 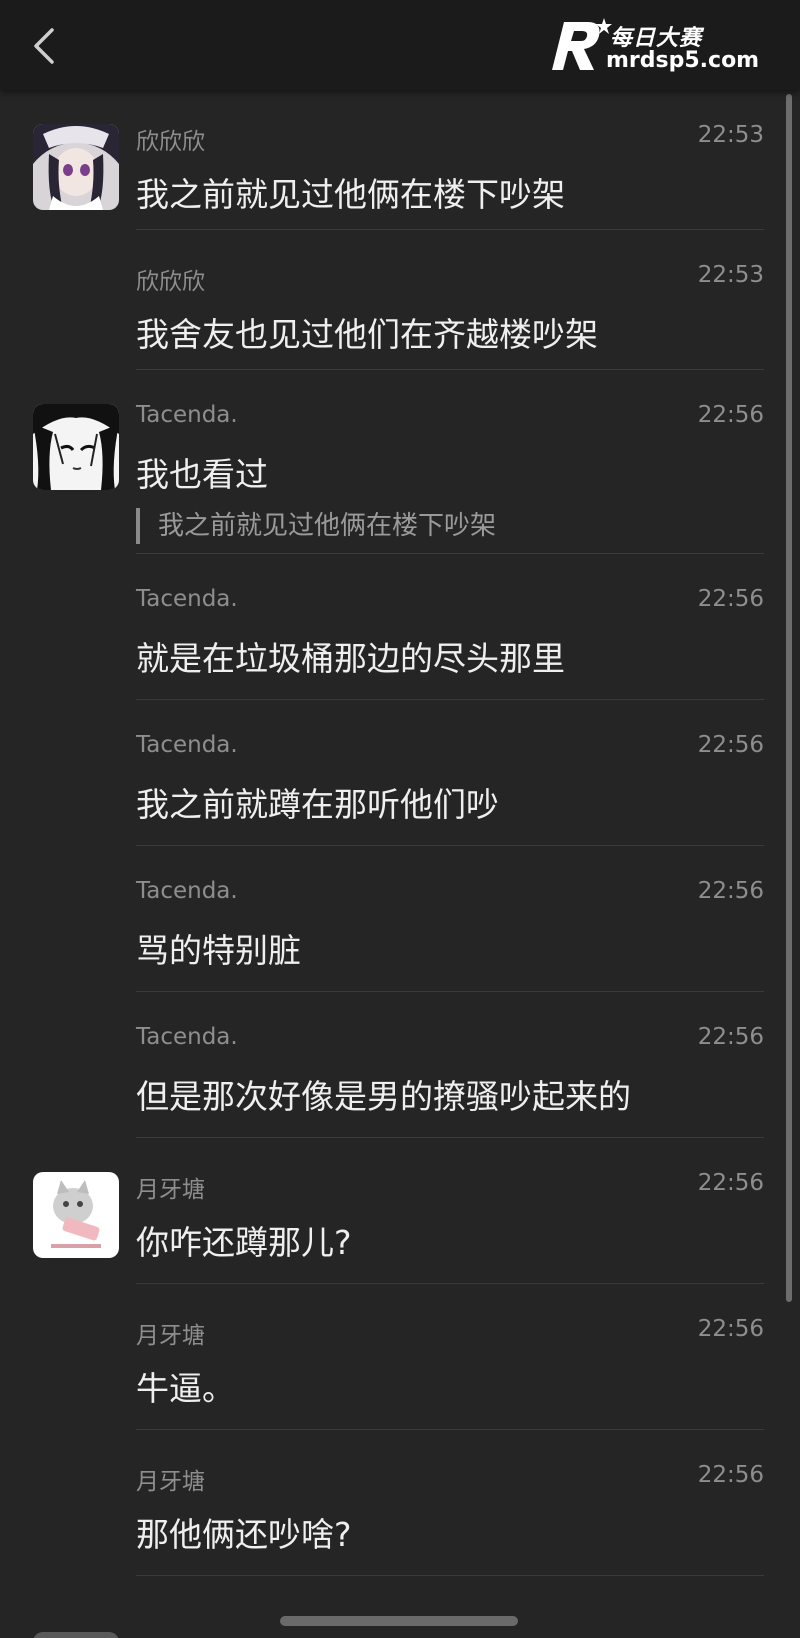 I want to click on message-text: 我之前就蹲在那听他们吵, so click(x=317, y=804).